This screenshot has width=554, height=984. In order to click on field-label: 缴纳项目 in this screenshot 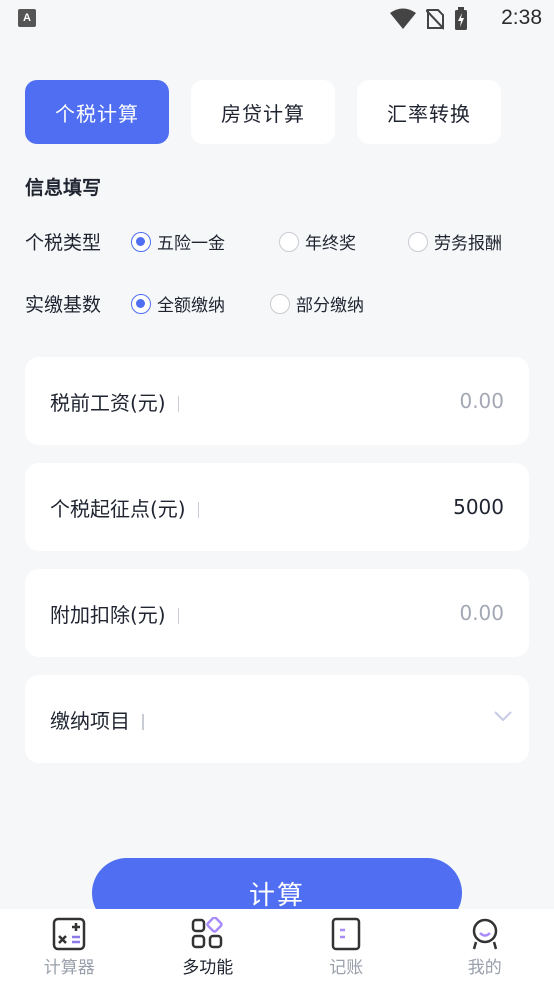, I will do `click(97, 719)`.